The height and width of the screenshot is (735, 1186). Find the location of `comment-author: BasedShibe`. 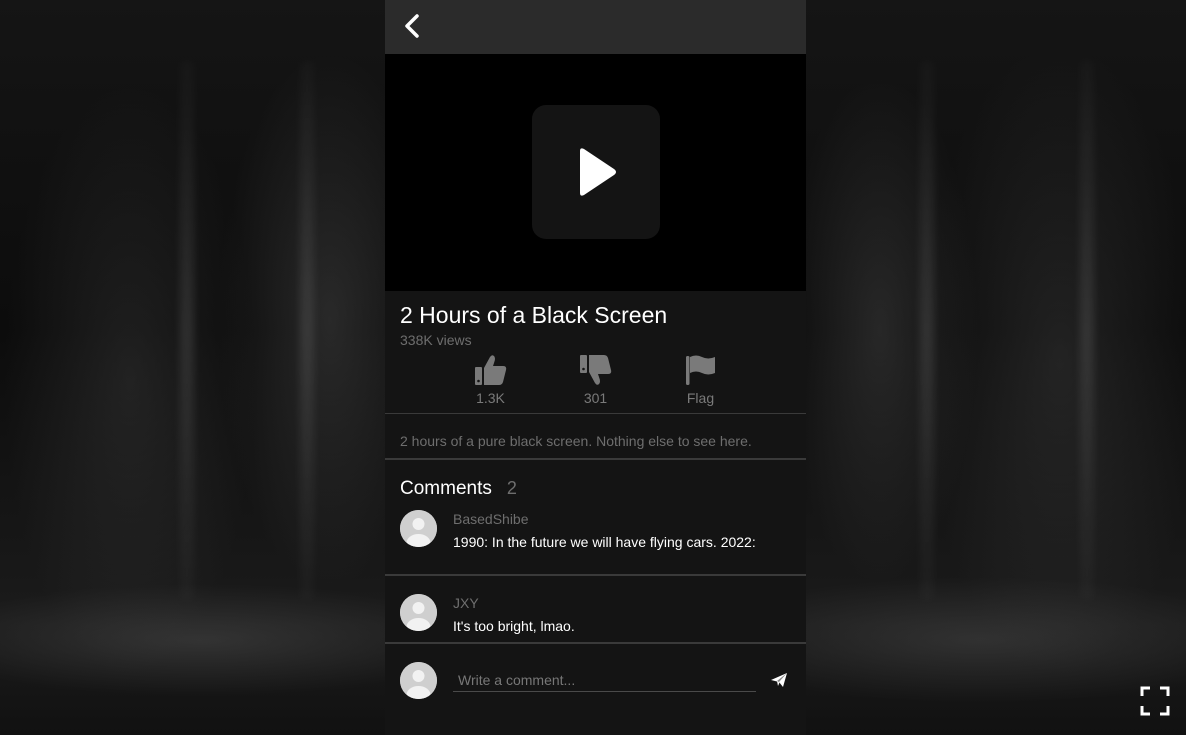

comment-author: BasedShibe is located at coordinates (604, 519).